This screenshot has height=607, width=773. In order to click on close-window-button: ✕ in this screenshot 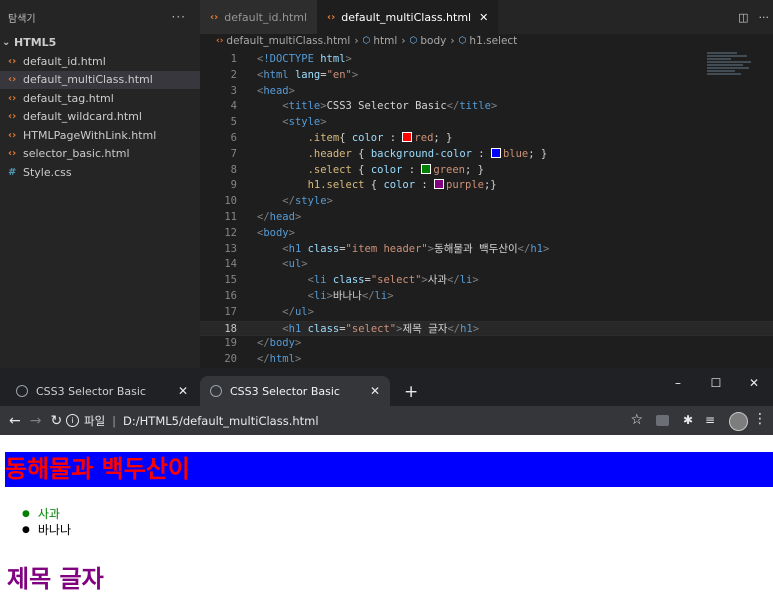, I will do `click(754, 383)`.